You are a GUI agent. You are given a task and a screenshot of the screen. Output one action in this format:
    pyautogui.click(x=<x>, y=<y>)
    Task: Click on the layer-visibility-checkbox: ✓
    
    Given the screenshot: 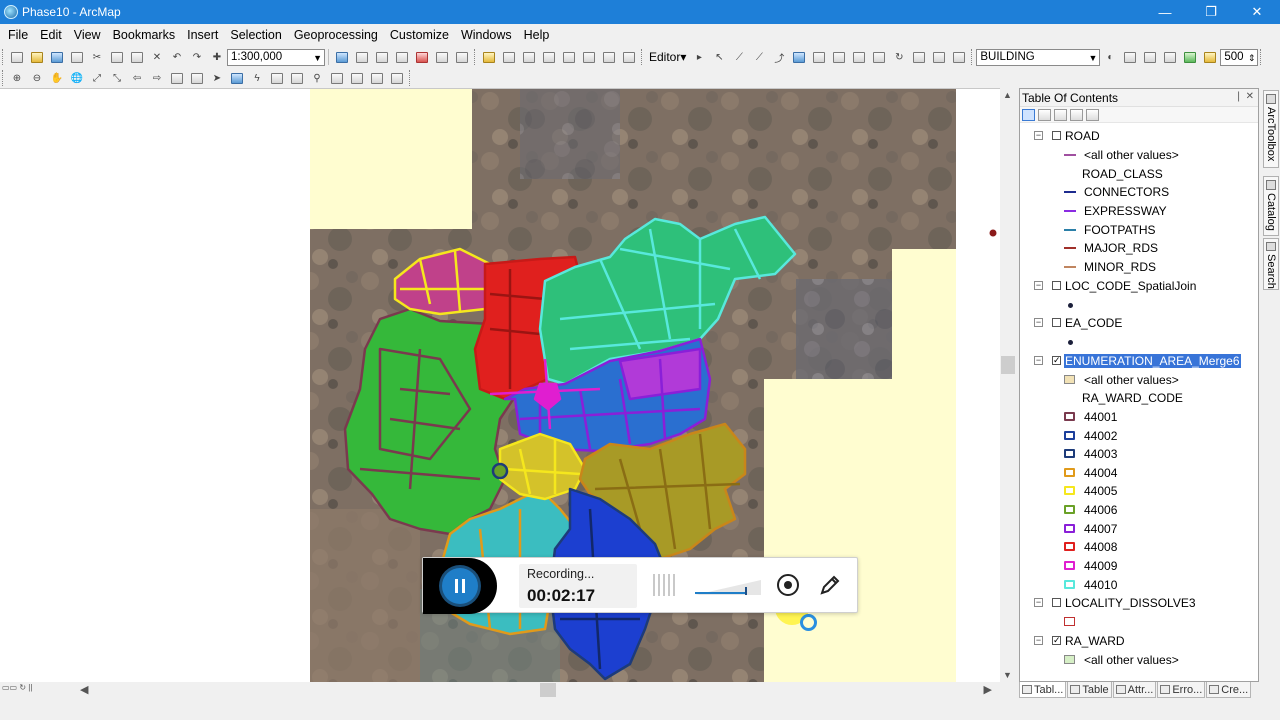 What is the action you would take?
    pyautogui.click(x=1056, y=640)
    